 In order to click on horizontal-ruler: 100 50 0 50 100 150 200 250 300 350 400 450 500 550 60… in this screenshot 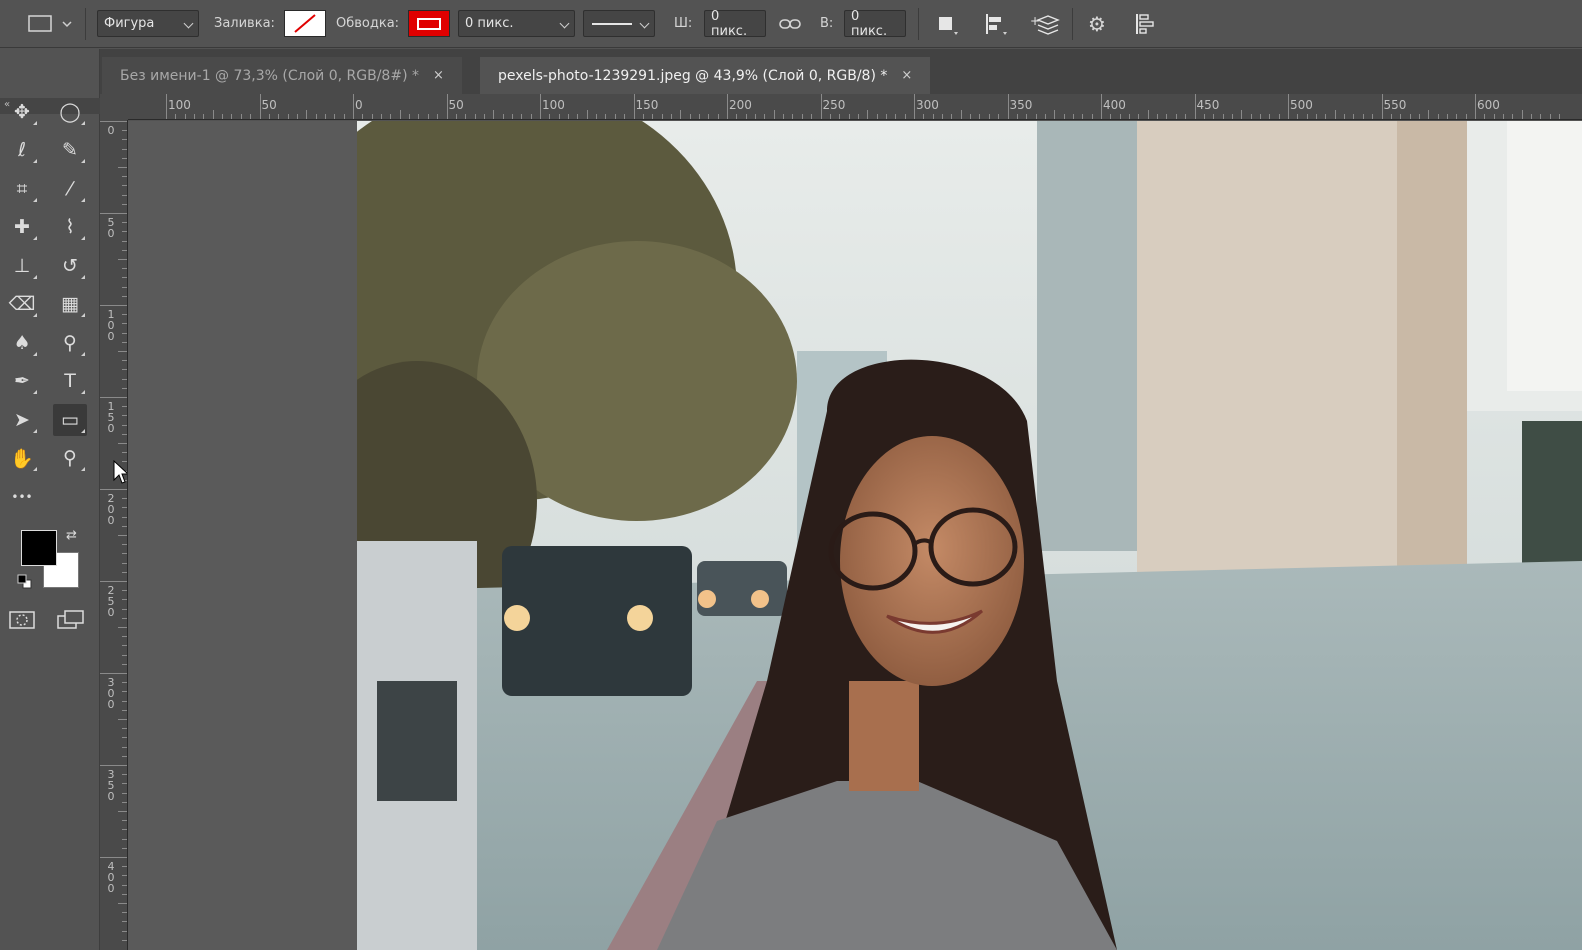, I will do `click(855, 107)`.